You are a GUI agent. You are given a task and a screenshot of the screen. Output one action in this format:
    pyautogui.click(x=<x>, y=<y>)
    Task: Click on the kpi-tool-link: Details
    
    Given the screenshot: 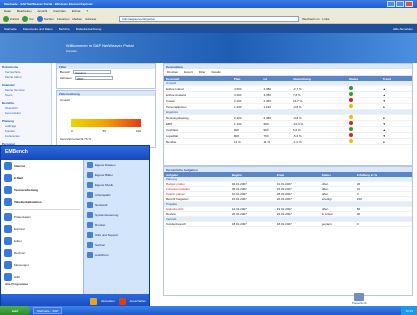 What is the action you would take?
    pyautogui.click(x=216, y=72)
    